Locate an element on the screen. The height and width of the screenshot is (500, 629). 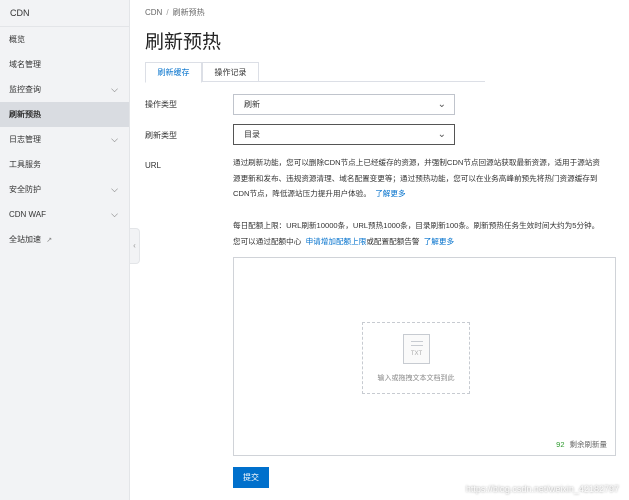
refresh-type-value: 目录 is located at coordinates (252, 134).